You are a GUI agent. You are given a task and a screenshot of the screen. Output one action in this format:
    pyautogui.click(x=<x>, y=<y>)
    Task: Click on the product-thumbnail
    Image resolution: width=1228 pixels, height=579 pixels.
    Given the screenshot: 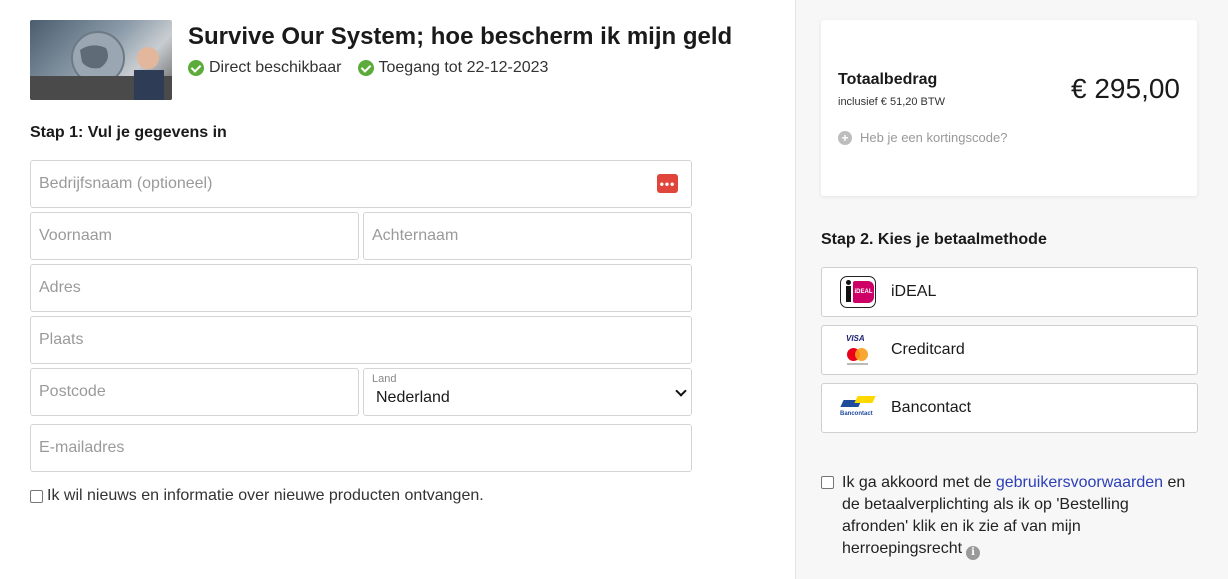 What is the action you would take?
    pyautogui.click(x=101, y=60)
    